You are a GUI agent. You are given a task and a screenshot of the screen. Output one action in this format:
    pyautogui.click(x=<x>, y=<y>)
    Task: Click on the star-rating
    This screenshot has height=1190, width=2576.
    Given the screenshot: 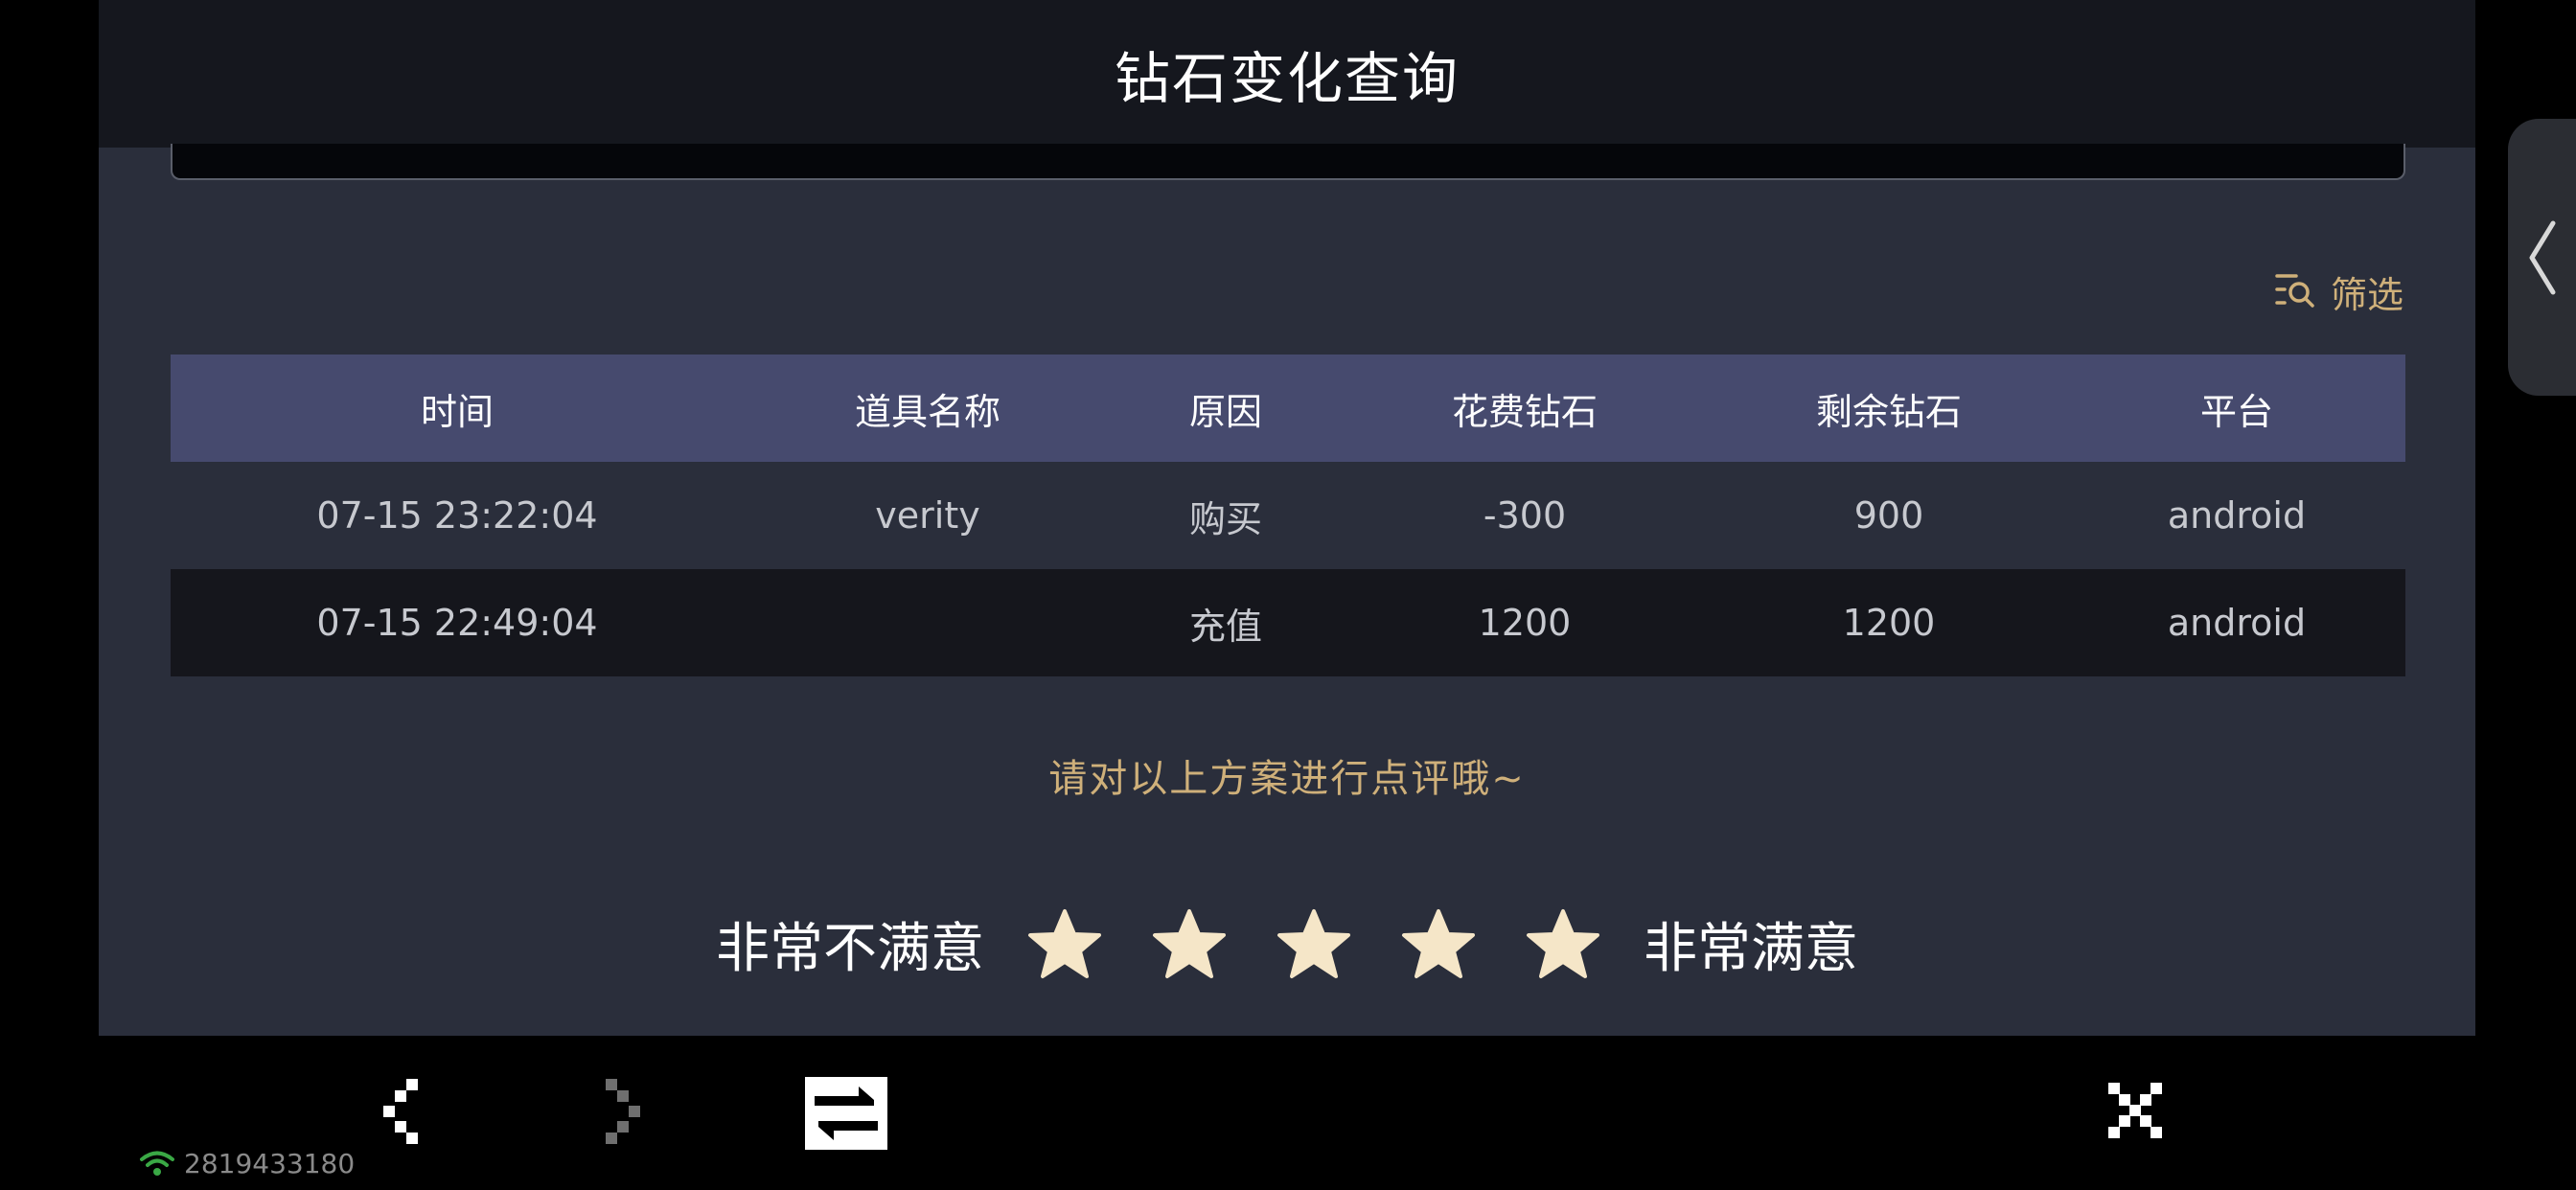 What is the action you would take?
    pyautogui.click(x=1313, y=945)
    